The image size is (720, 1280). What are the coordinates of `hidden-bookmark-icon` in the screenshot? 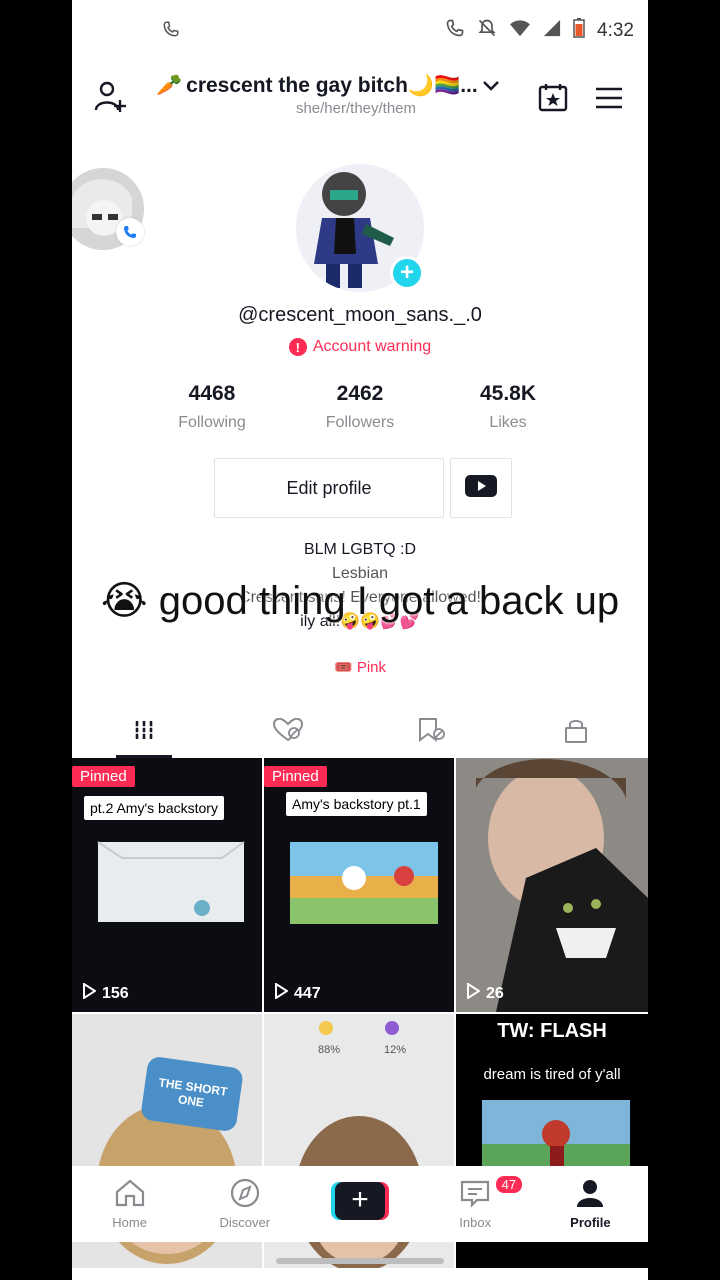 It's located at (432, 732).